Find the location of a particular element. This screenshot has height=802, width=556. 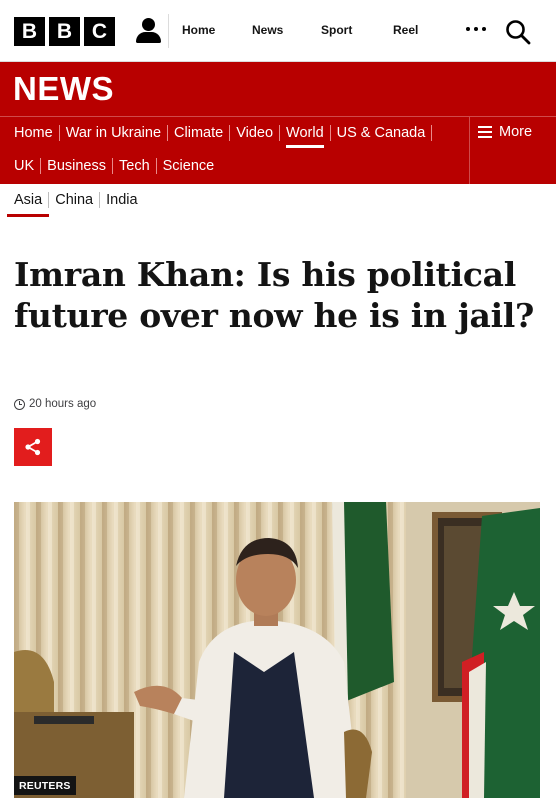

top-nav-reel: Reel is located at coordinates (405, 30).